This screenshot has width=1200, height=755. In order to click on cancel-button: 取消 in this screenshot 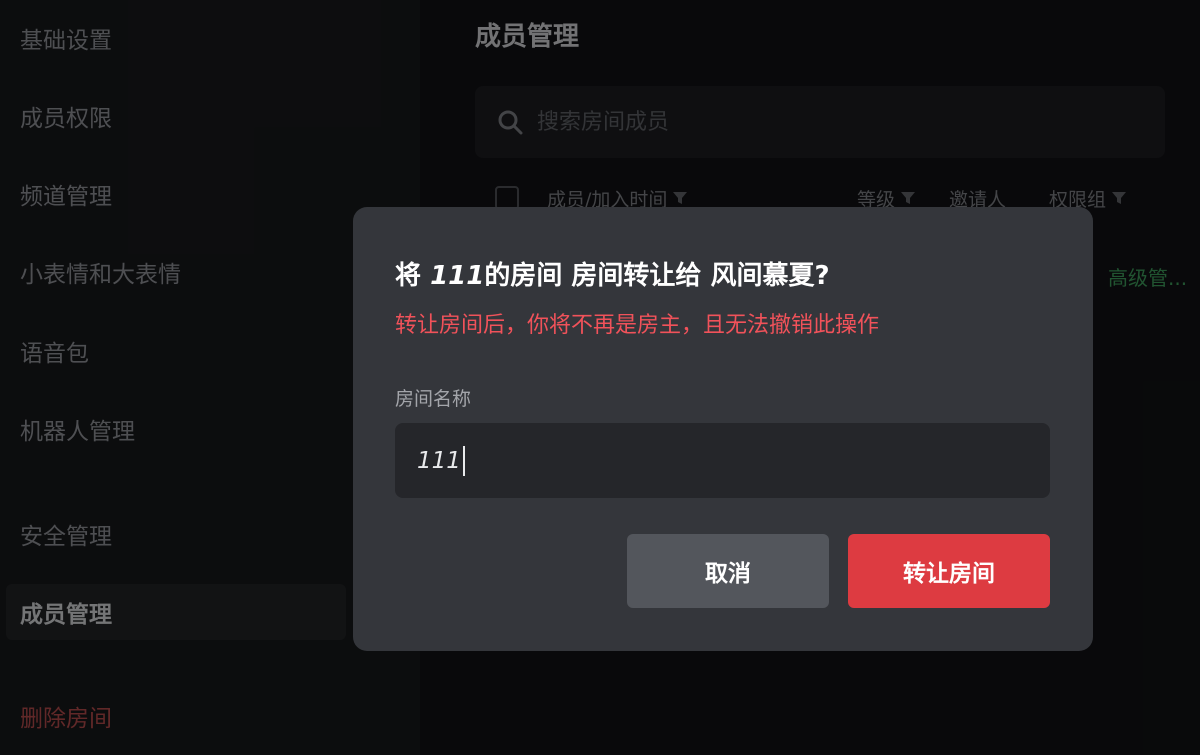, I will do `click(728, 571)`.